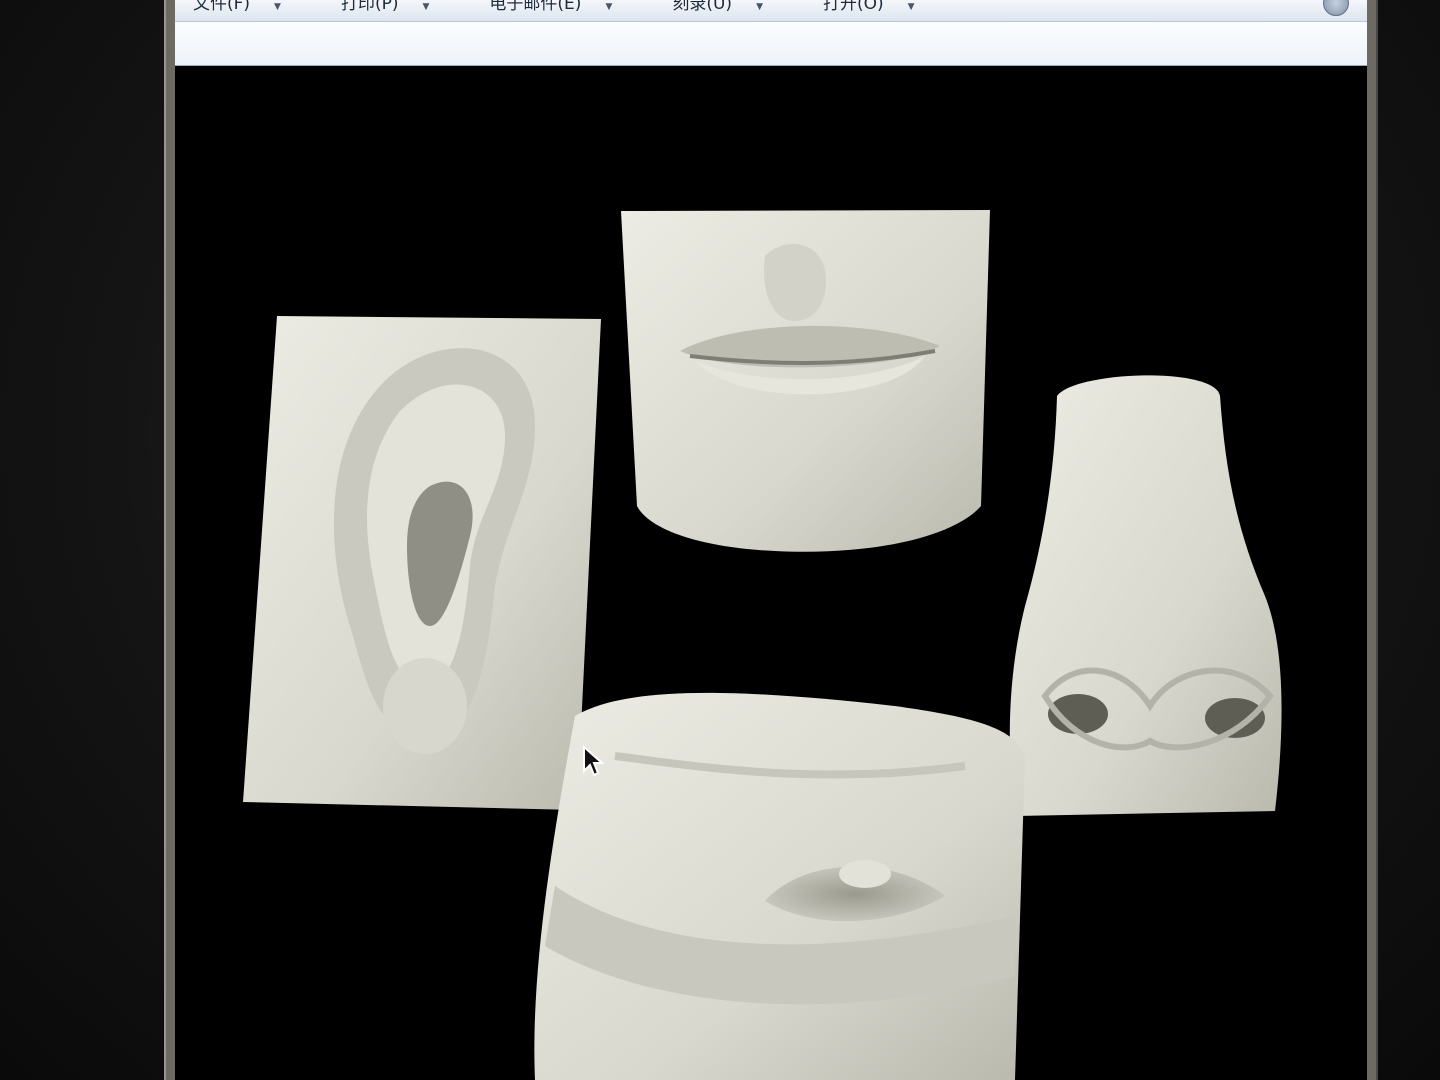  Describe the element at coordinates (853, 7) in the screenshot. I see `open-menu-label: 打开(O)` at that location.